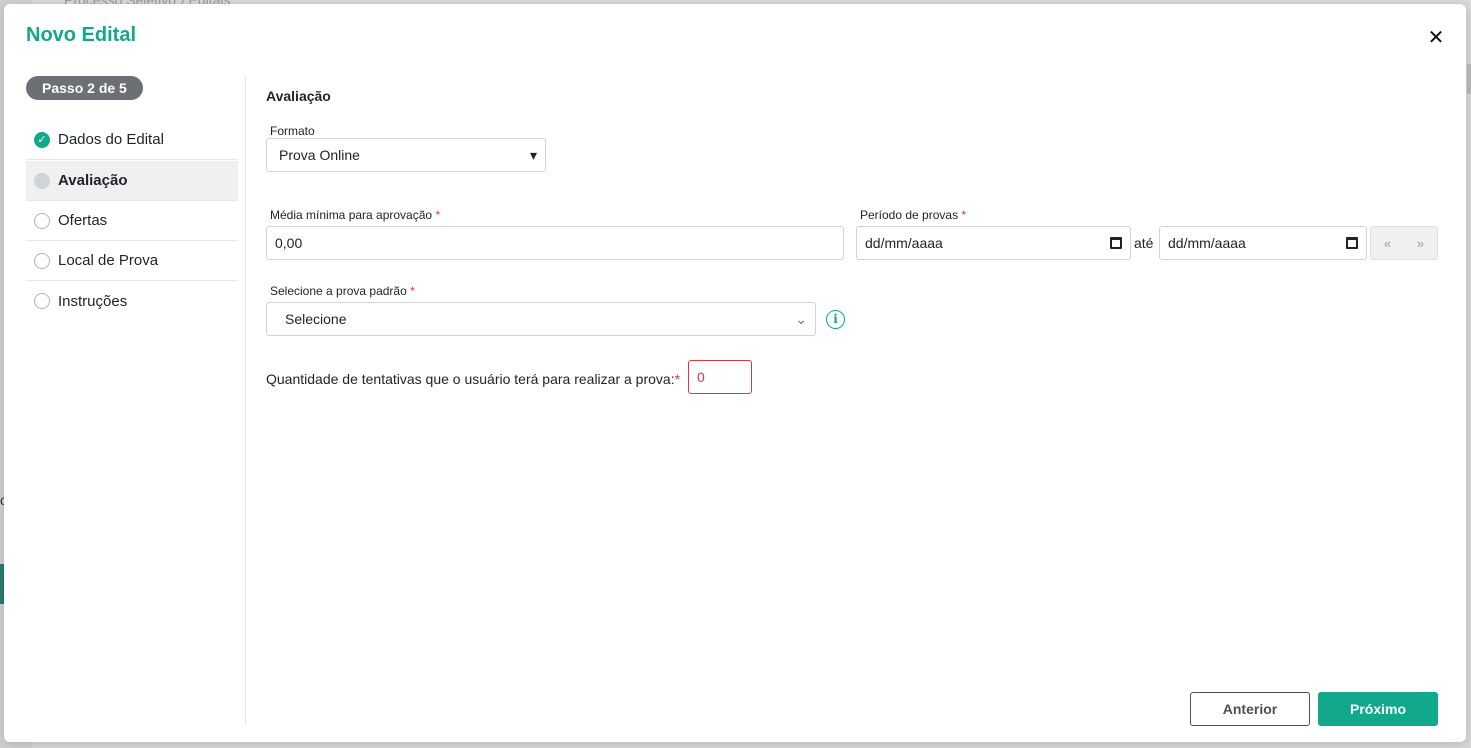 The height and width of the screenshot is (748, 1471). I want to click on current-step-dot-icon, so click(42, 180).